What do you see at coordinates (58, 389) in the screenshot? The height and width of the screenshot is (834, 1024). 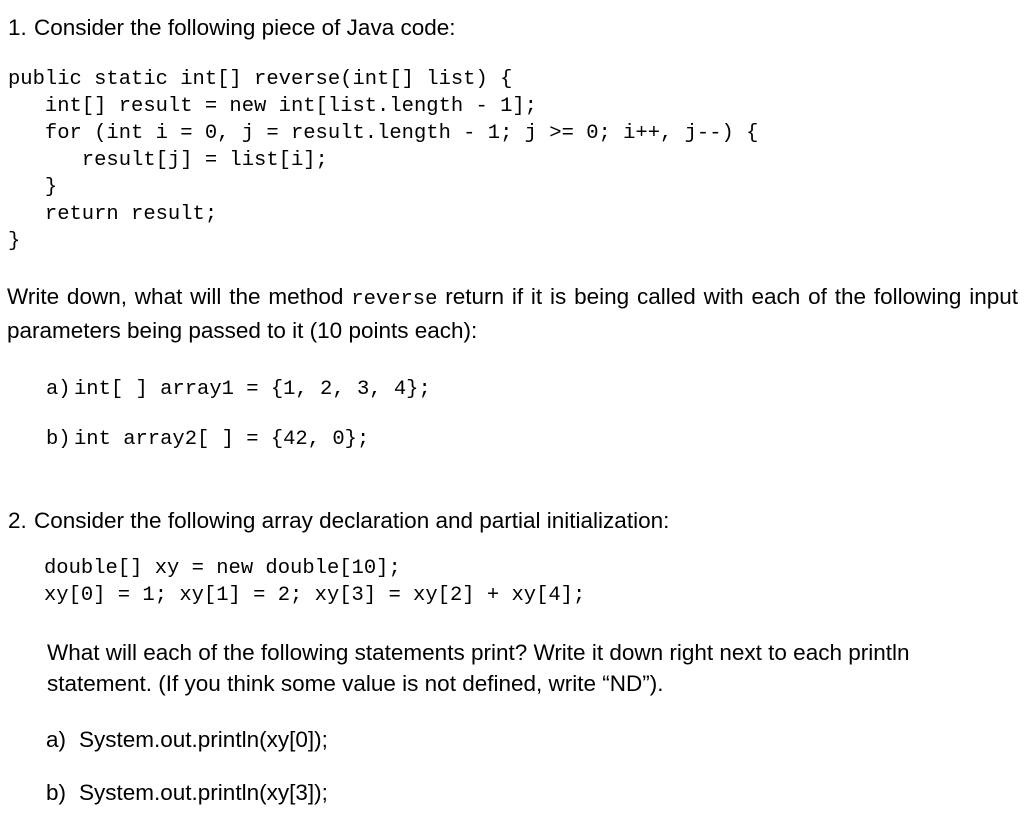 I see `question-1-item-a-letter: a)` at bounding box center [58, 389].